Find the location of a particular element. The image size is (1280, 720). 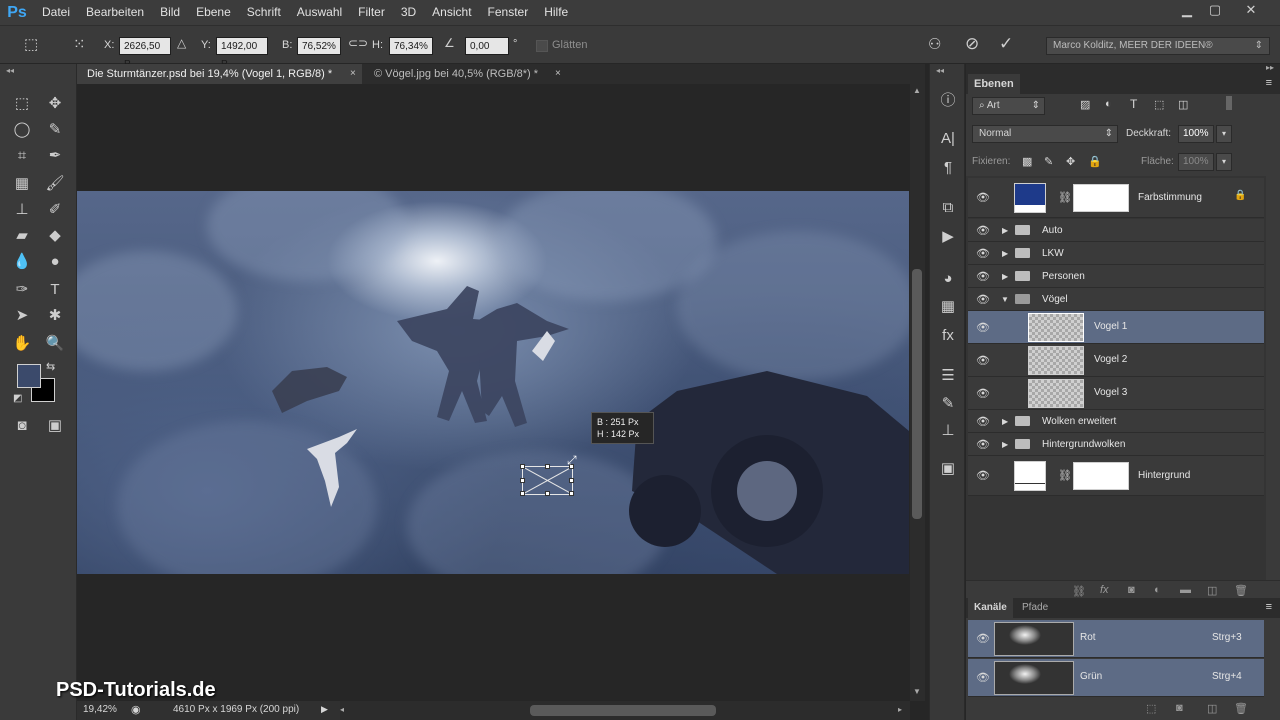

healing-brush-icon: ▦ is located at coordinates (22, 183).